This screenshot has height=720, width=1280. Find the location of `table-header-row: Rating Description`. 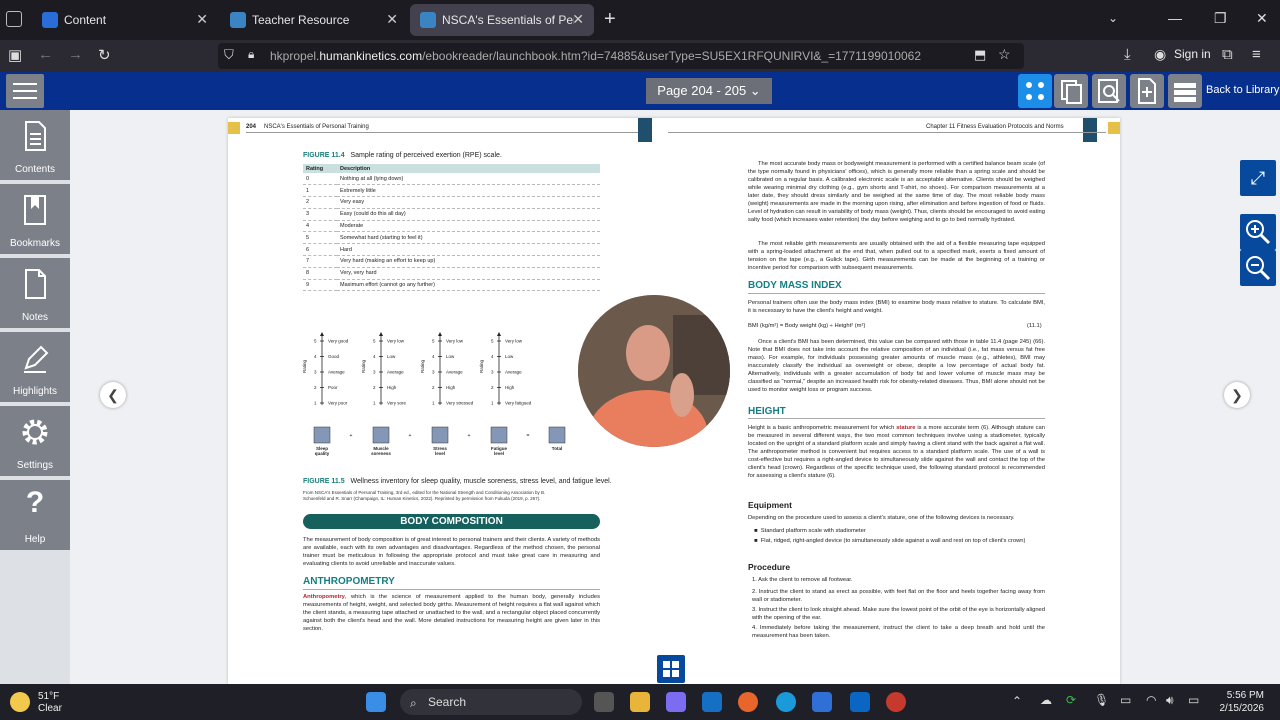

table-header-row: Rating Description is located at coordinates (451, 168).